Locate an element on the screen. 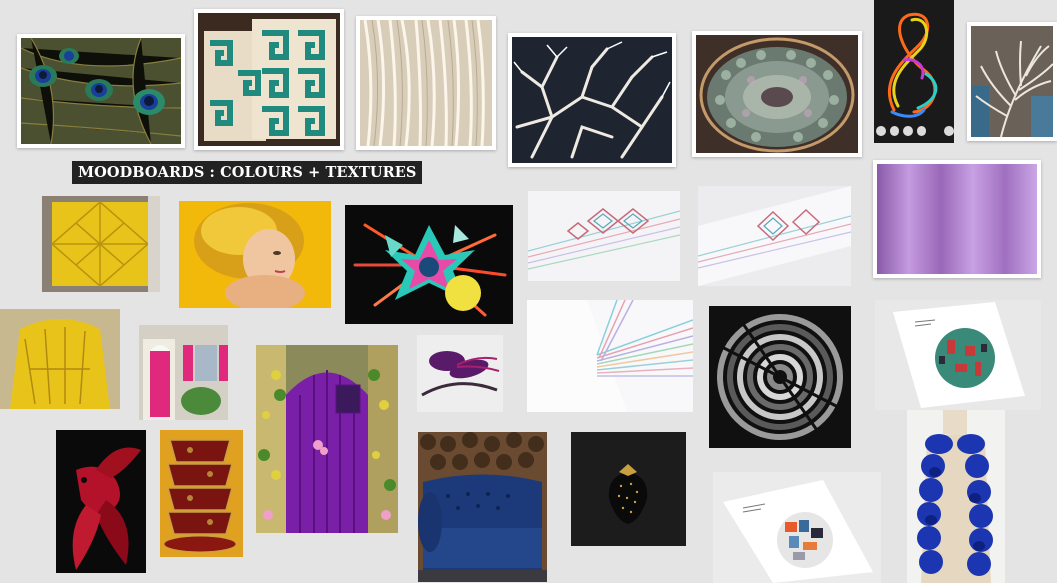 This screenshot has height=583, width=1057. paper-strips-image is located at coordinates (426, 83).